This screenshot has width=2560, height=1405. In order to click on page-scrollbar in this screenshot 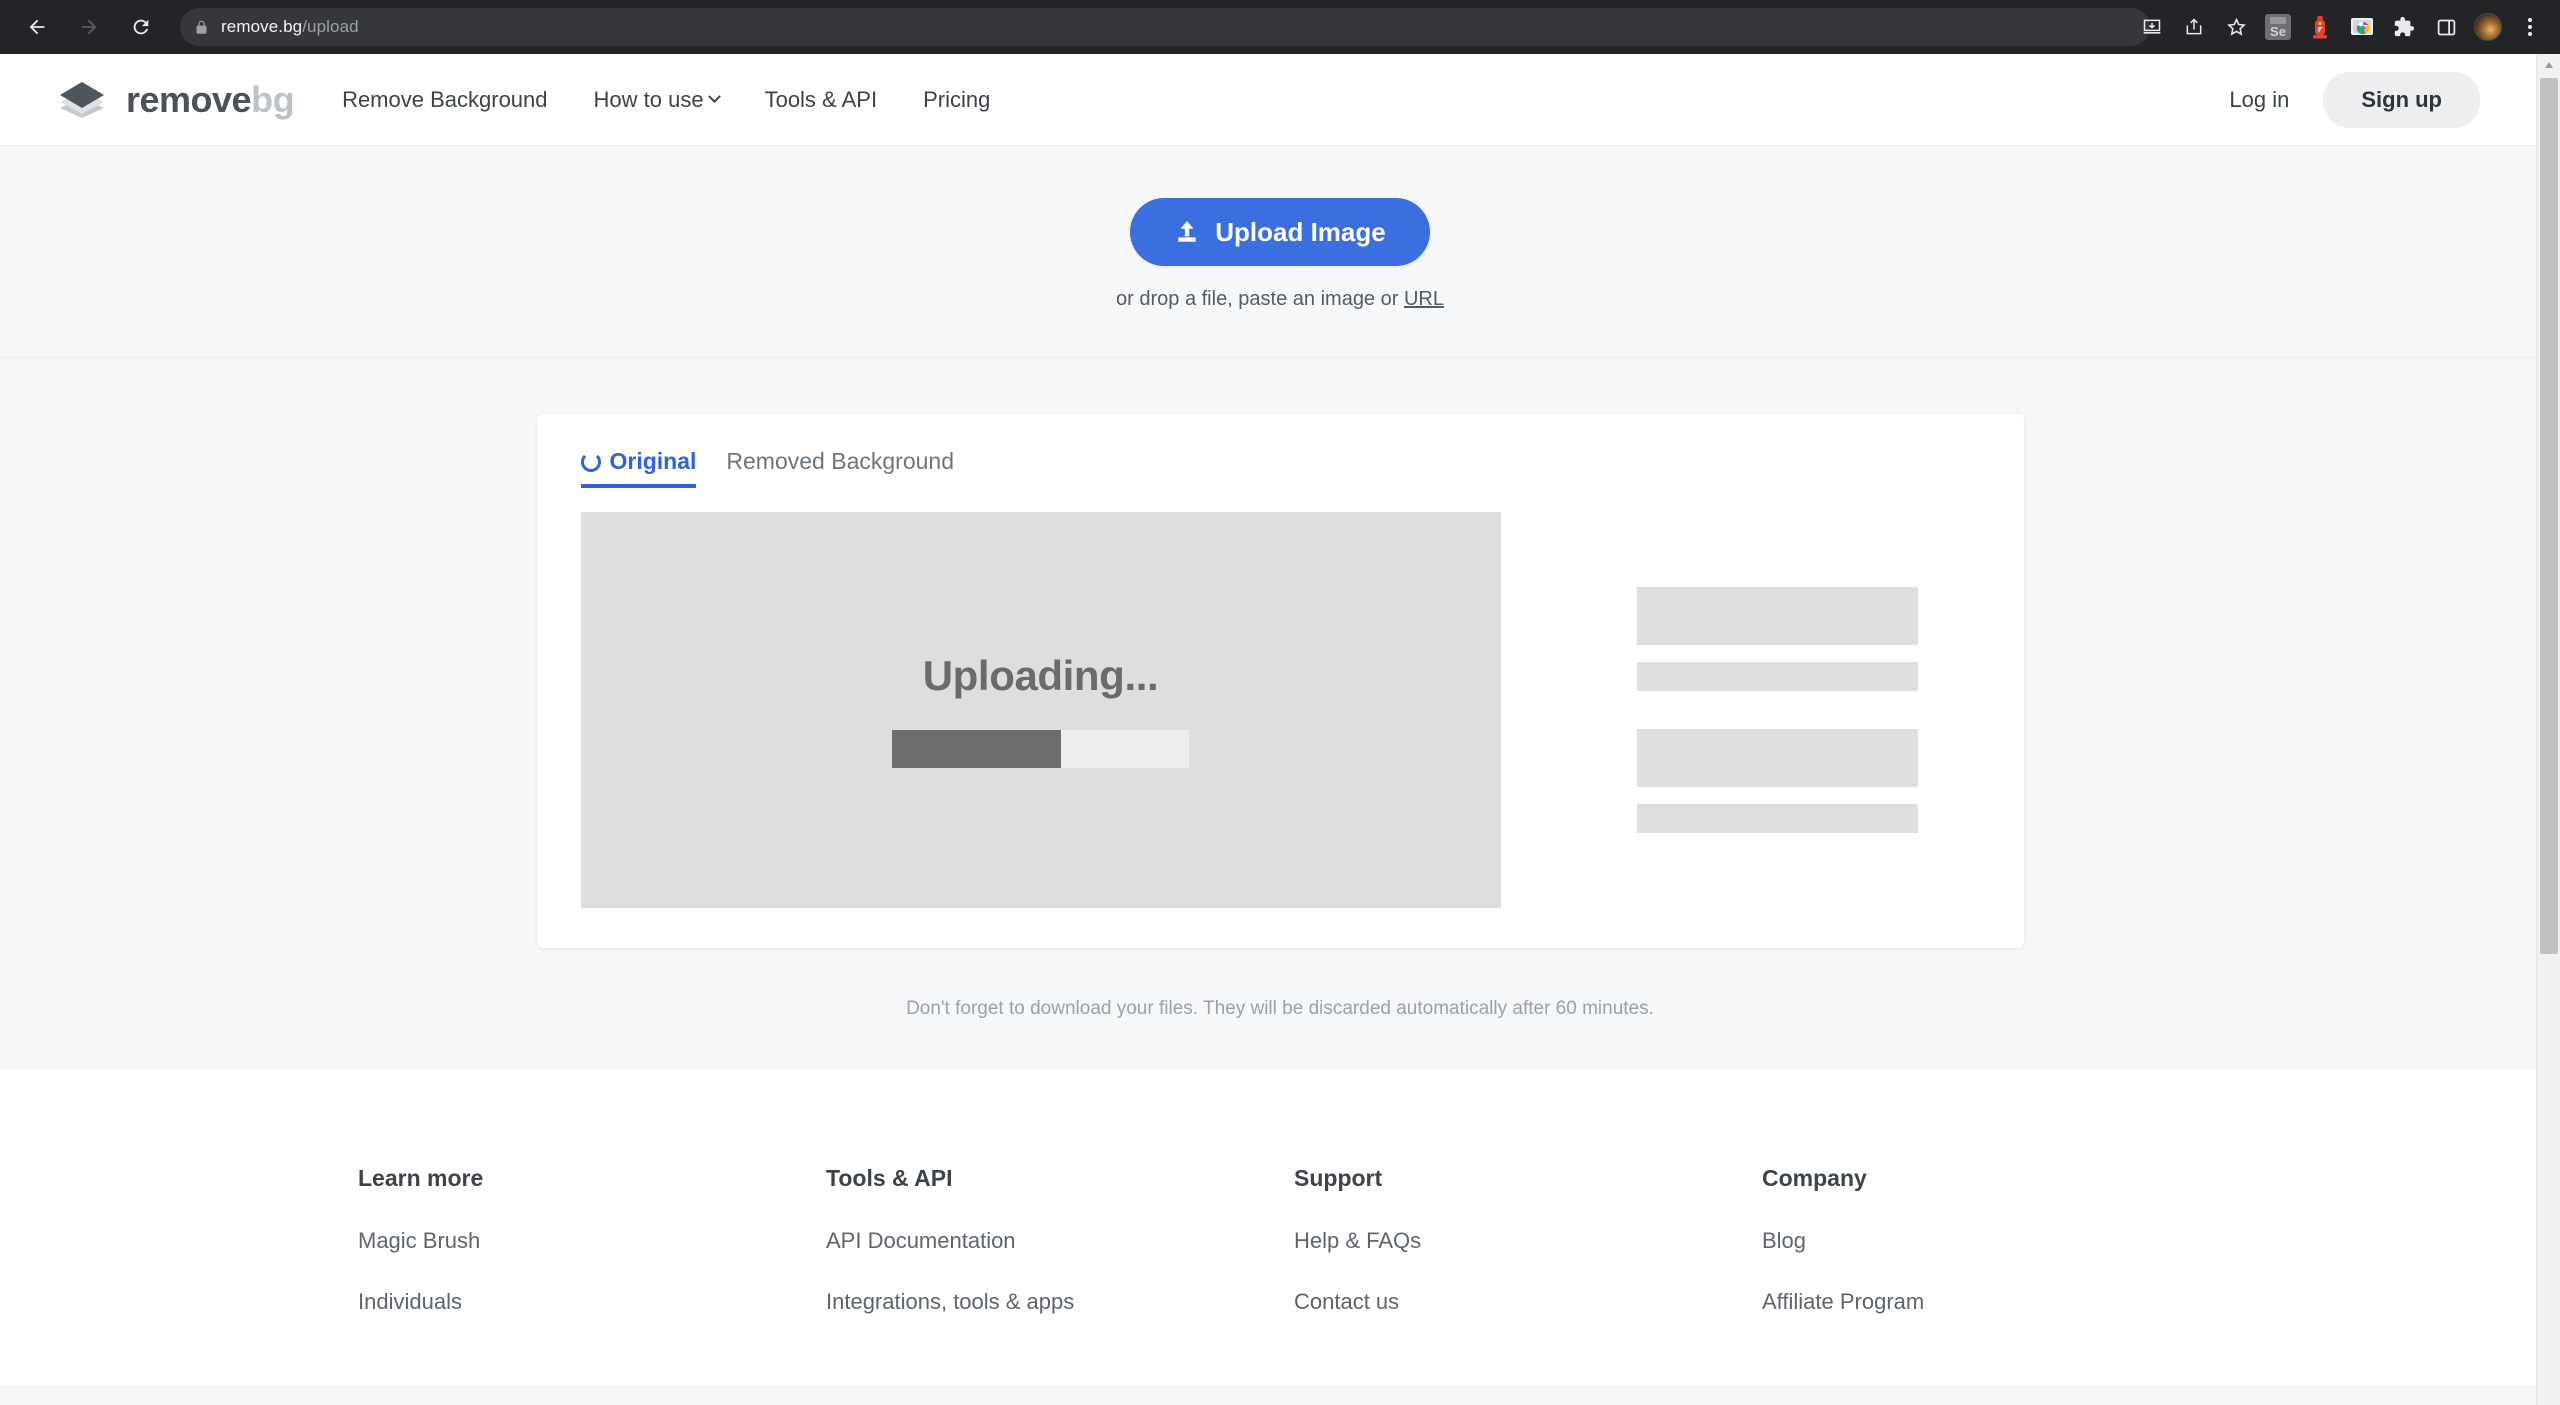, I will do `click(2548, 729)`.